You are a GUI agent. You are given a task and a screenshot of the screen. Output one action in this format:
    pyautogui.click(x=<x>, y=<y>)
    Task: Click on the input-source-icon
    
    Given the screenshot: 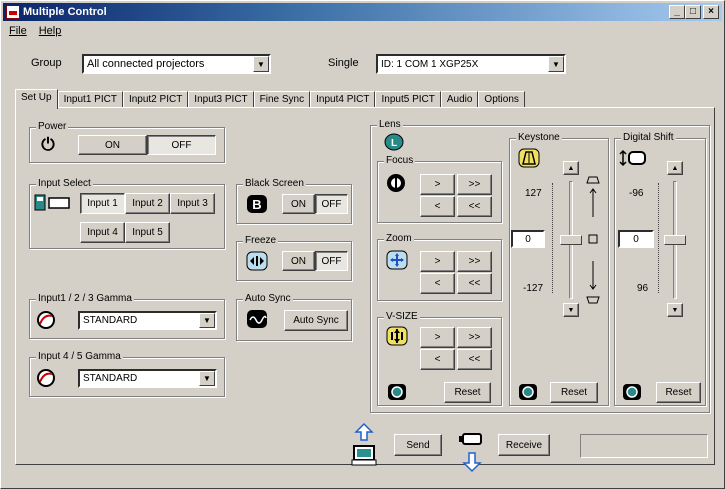 What is the action you would take?
    pyautogui.click(x=54, y=203)
    